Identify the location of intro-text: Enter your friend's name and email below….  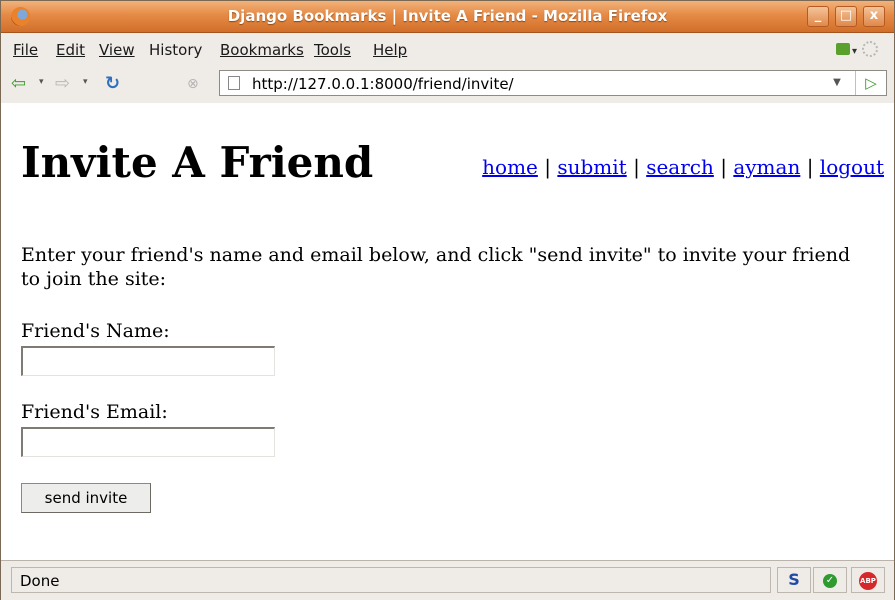
(436, 267).